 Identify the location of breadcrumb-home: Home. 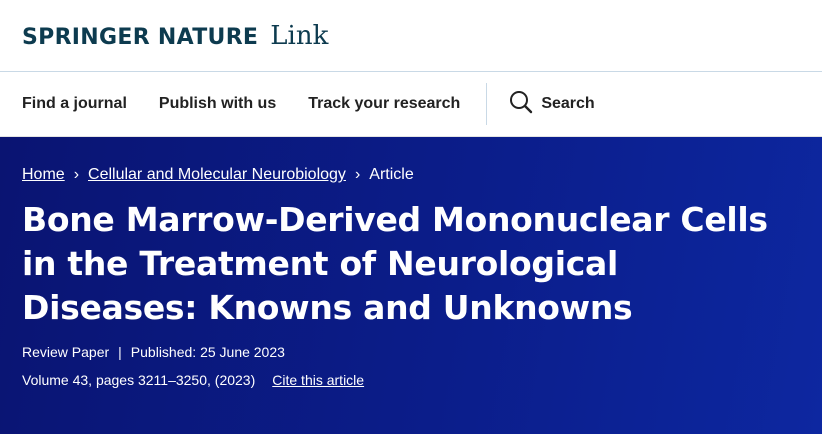
(43, 175).